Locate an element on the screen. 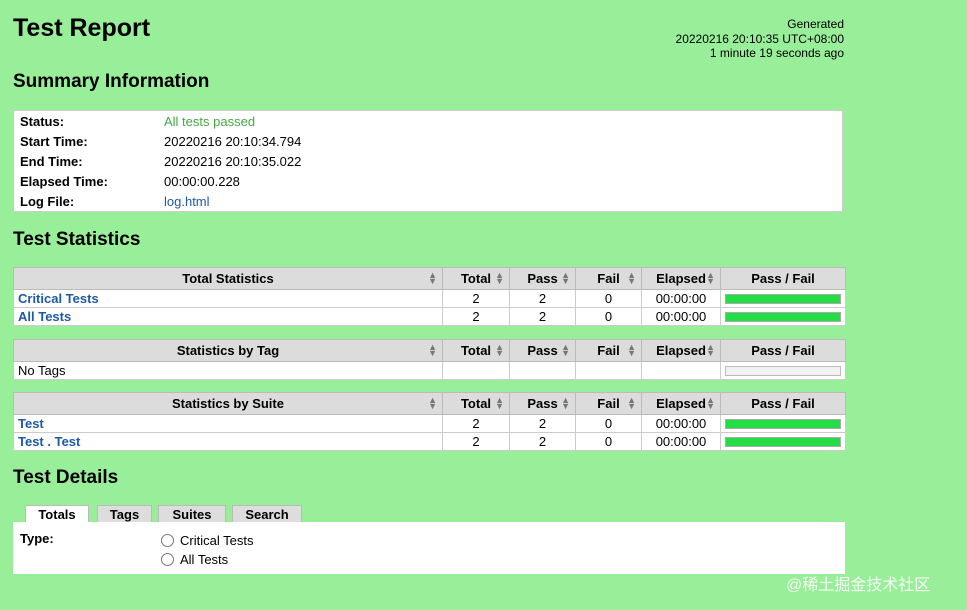 This screenshot has width=967, height=610. tab-tags: Tags is located at coordinates (124, 514).